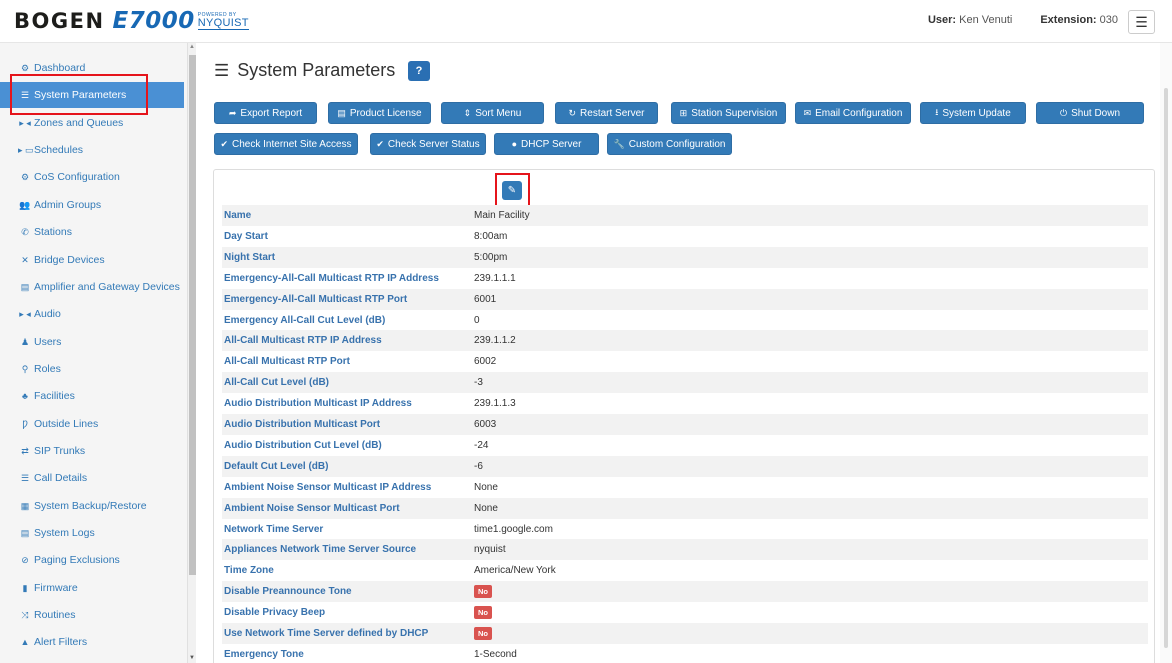 The height and width of the screenshot is (663, 1172). I want to click on sidebar-scroll-thumb, so click(192, 315).